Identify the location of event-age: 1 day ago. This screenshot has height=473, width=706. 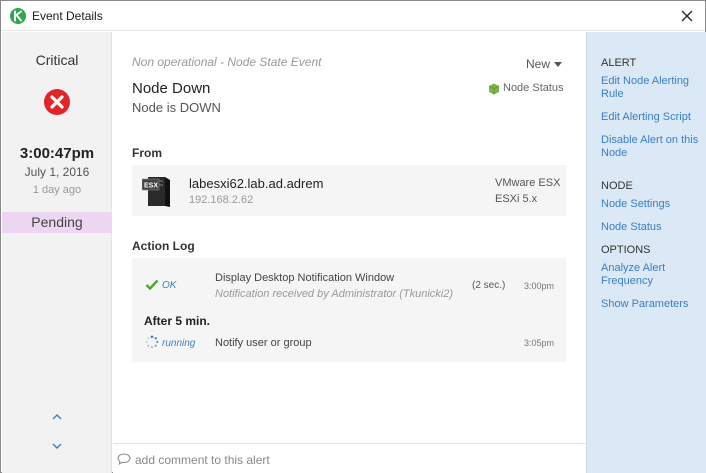
(57, 190).